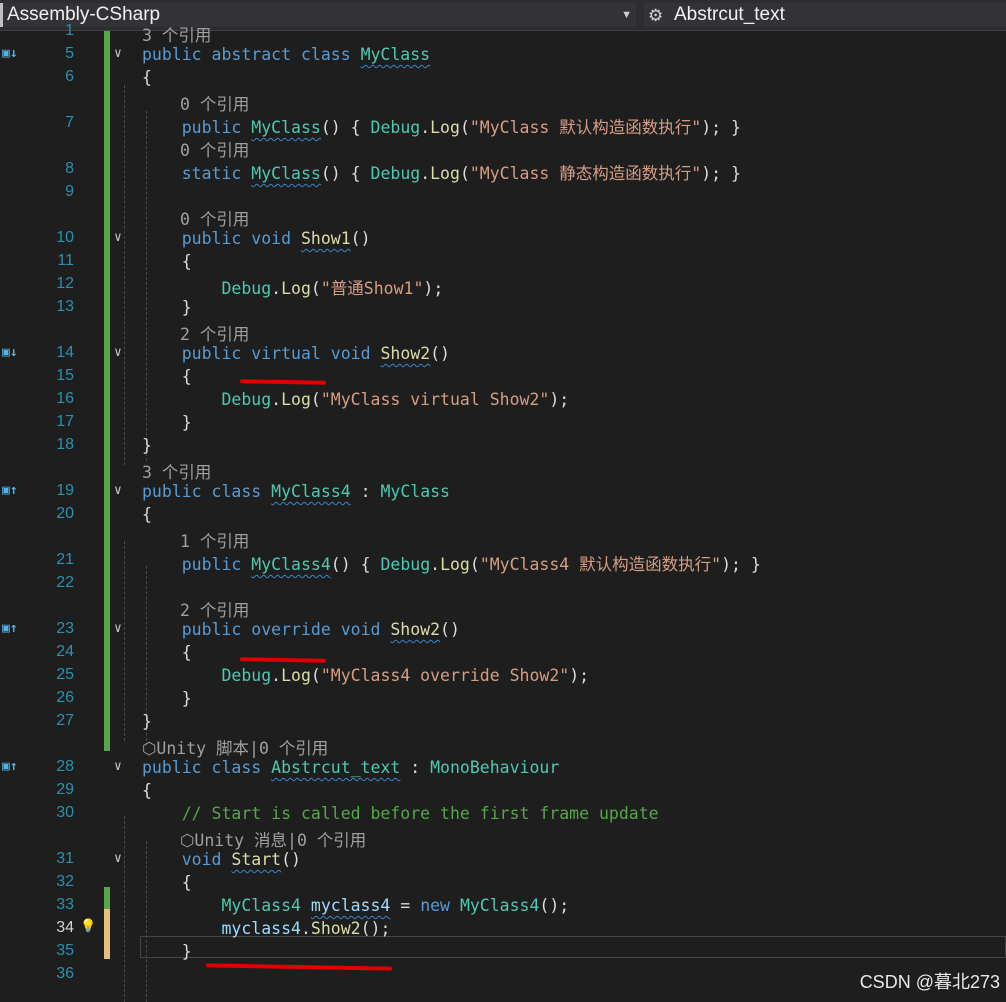  Describe the element at coordinates (301, 629) in the screenshot. I see `code-text: public override void Show2()` at that location.